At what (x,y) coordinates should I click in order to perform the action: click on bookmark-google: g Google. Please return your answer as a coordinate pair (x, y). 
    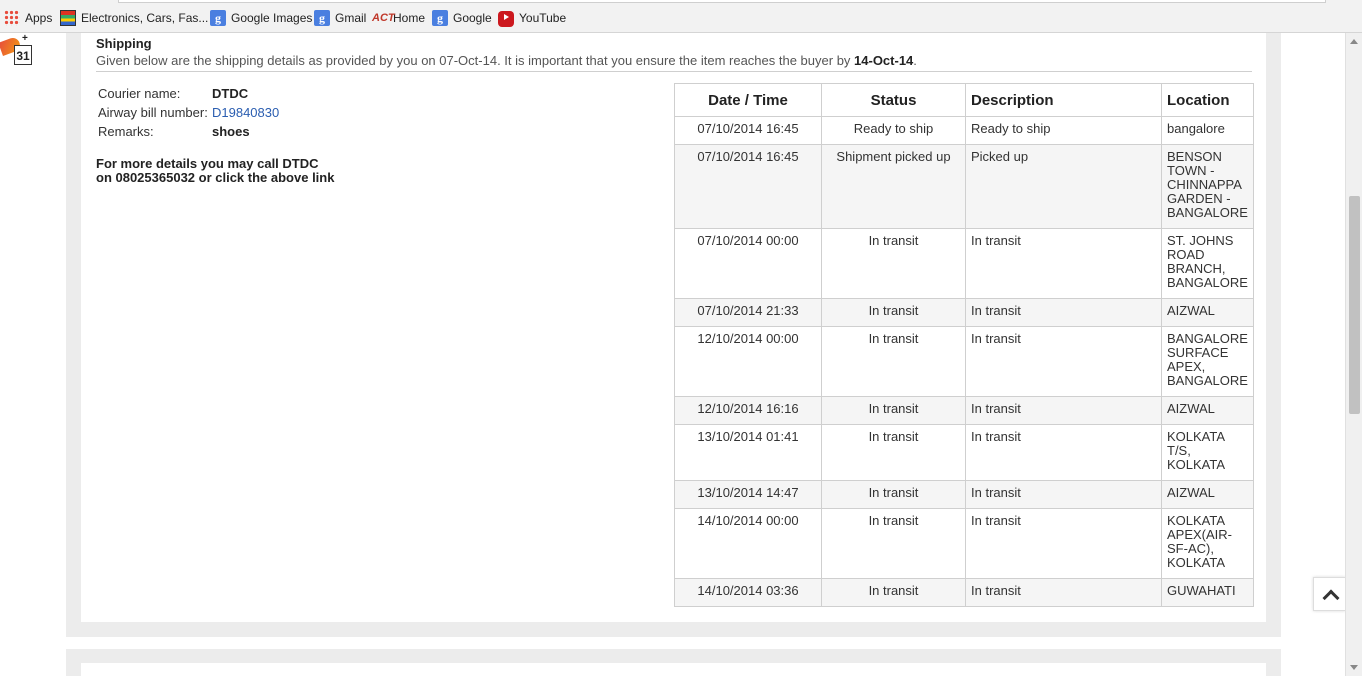
    Looking at the image, I should click on (462, 18).